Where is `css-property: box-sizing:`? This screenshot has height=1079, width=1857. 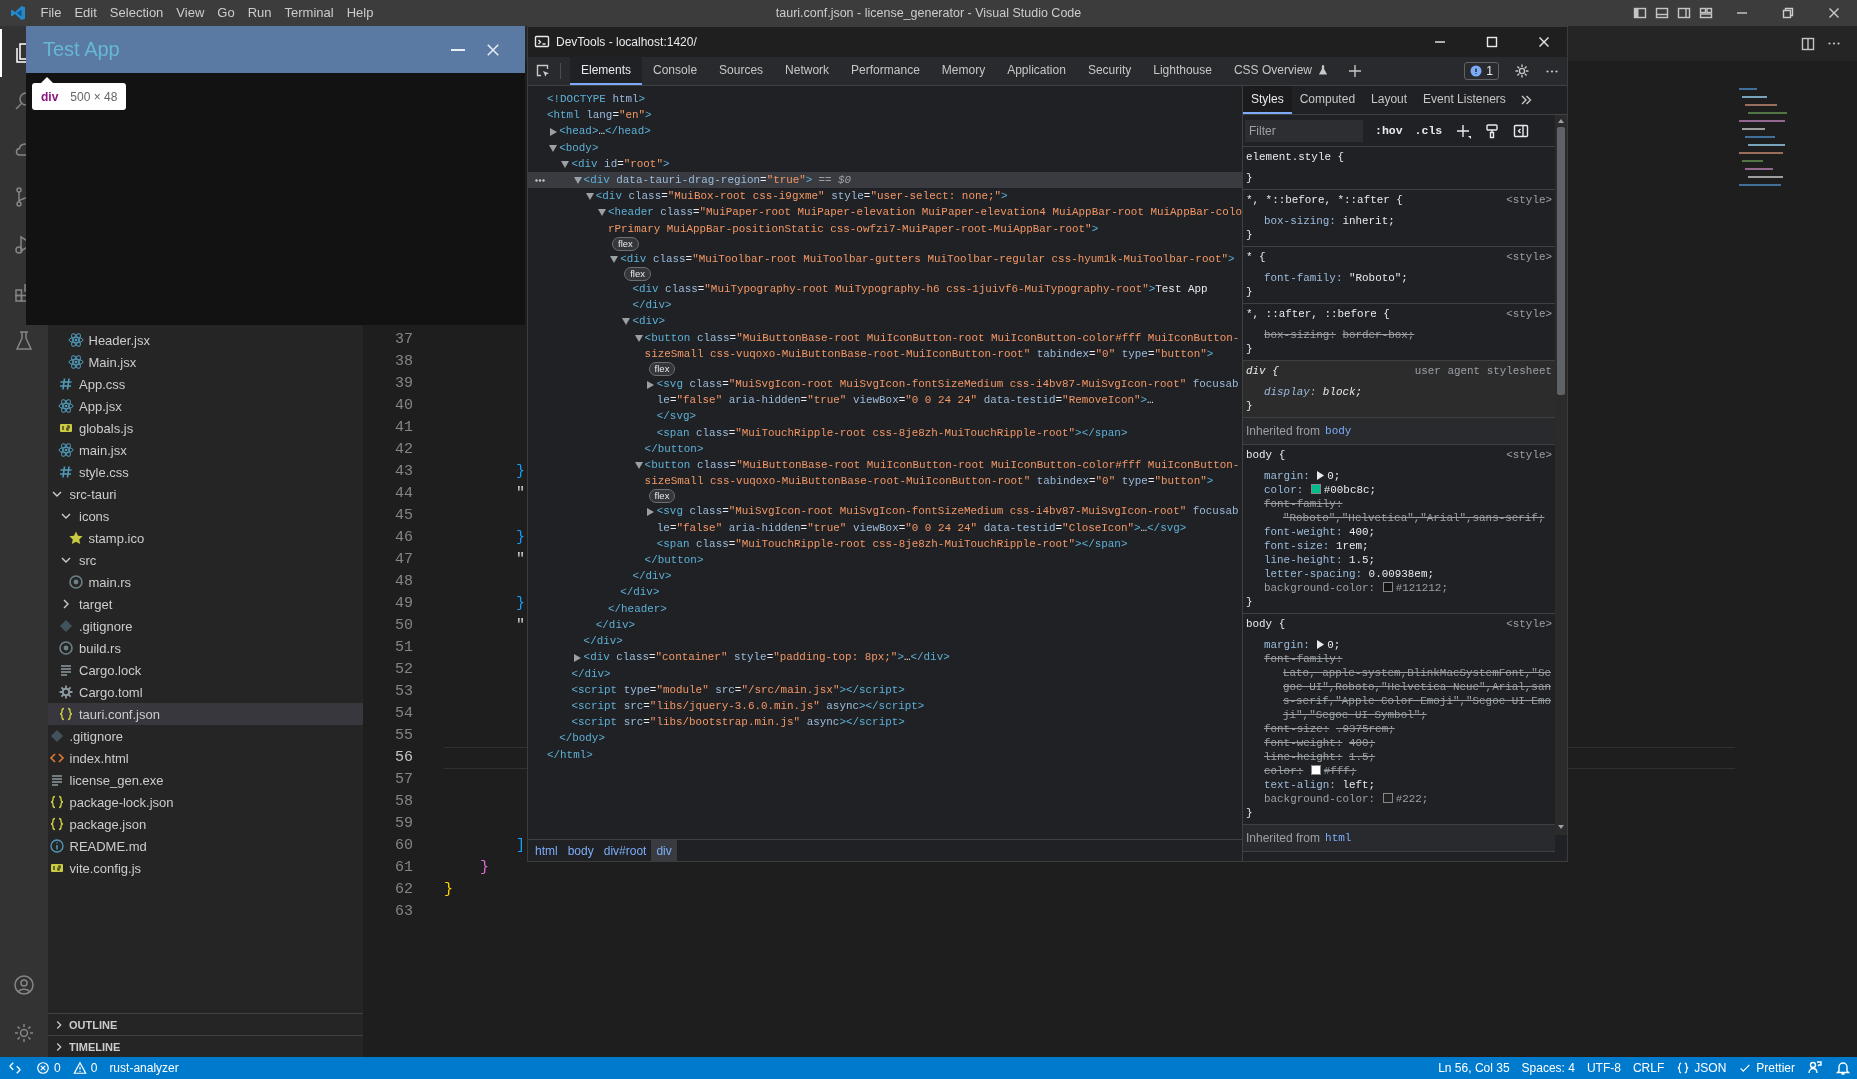
css-property: box-sizing: is located at coordinates (1300, 221).